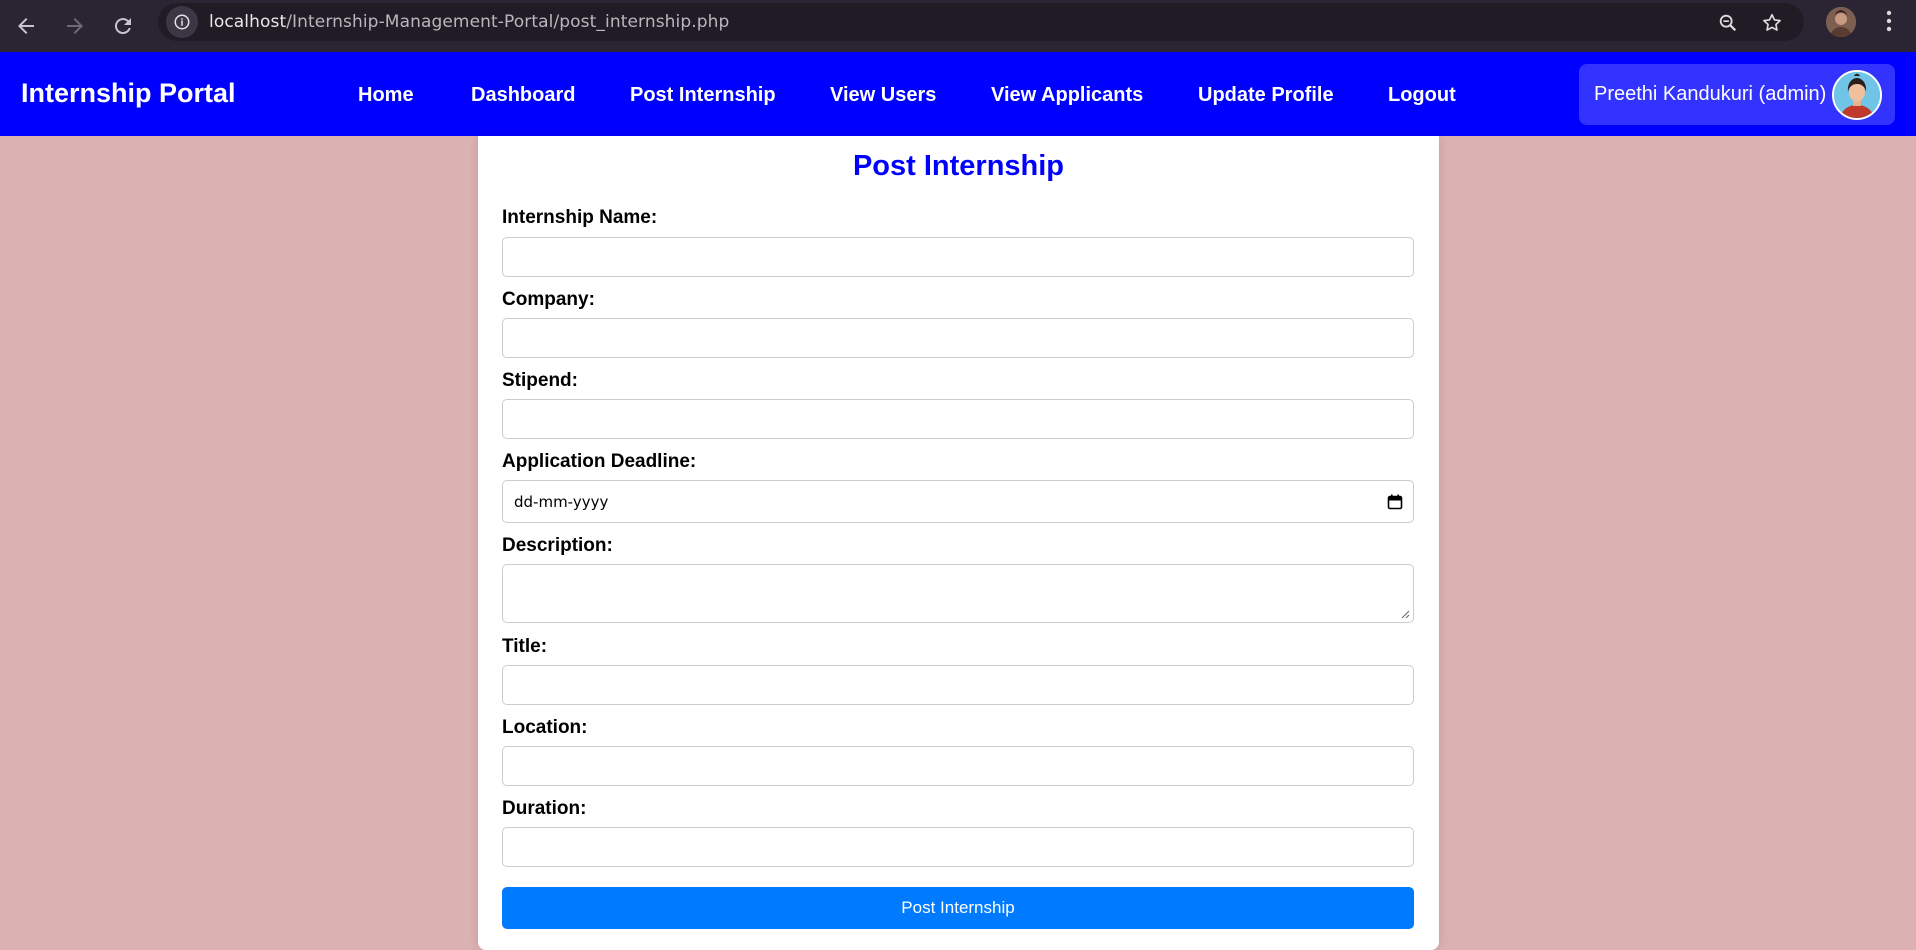  I want to click on description-textarea, so click(958, 593).